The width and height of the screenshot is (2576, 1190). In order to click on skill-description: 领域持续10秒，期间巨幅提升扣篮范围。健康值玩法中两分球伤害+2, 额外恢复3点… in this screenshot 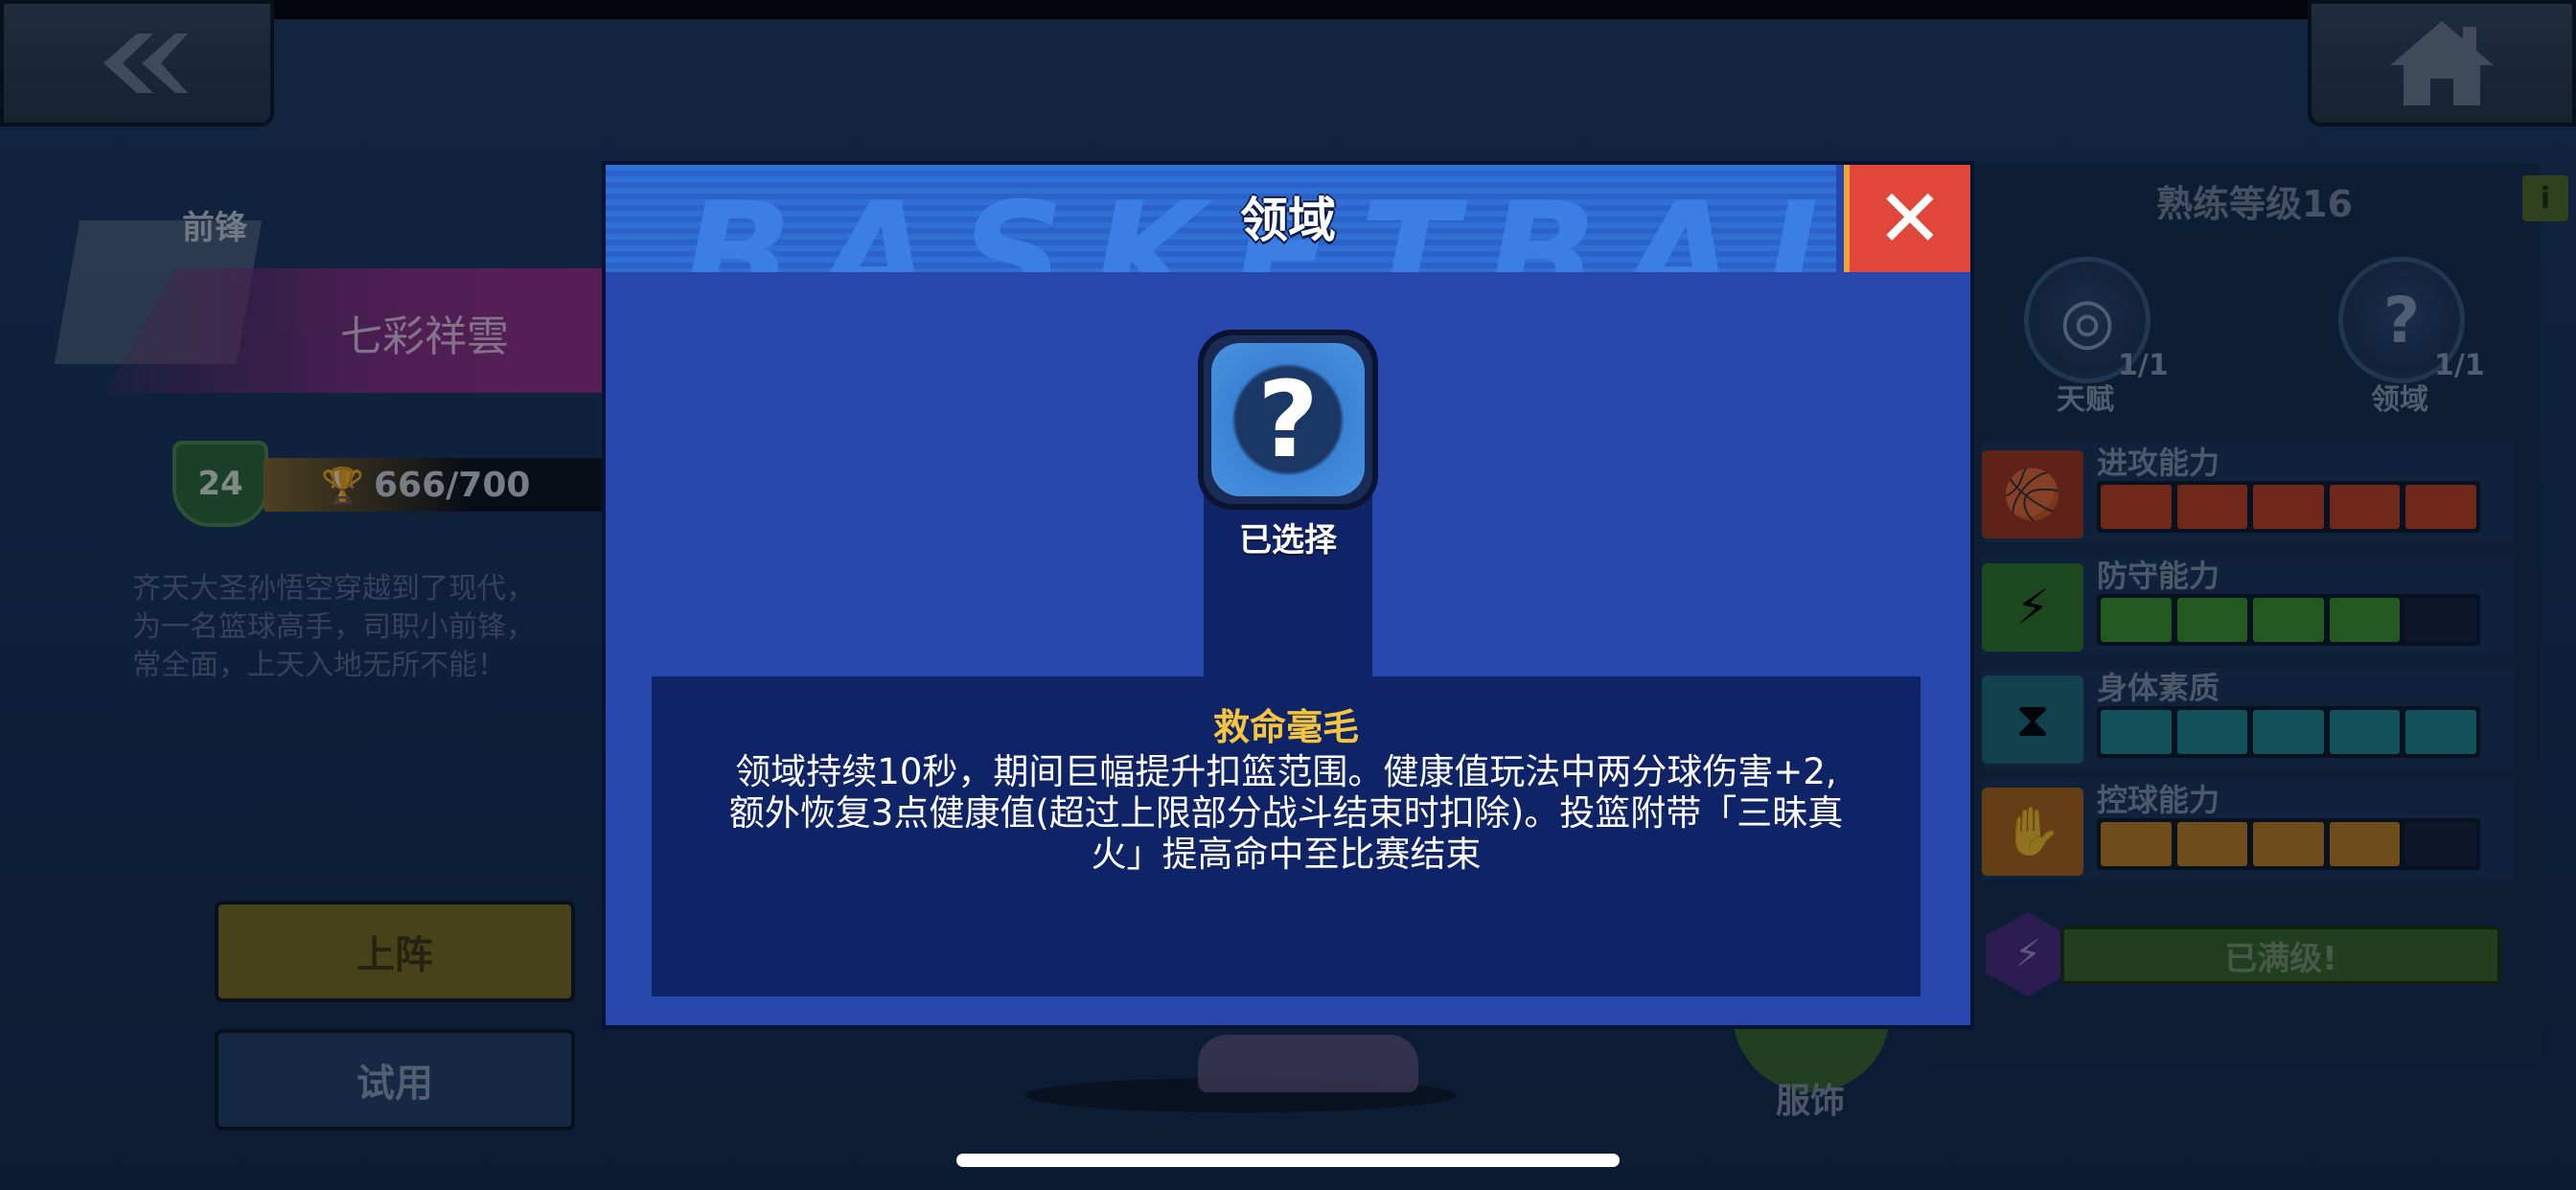, I will do `click(1286, 813)`.